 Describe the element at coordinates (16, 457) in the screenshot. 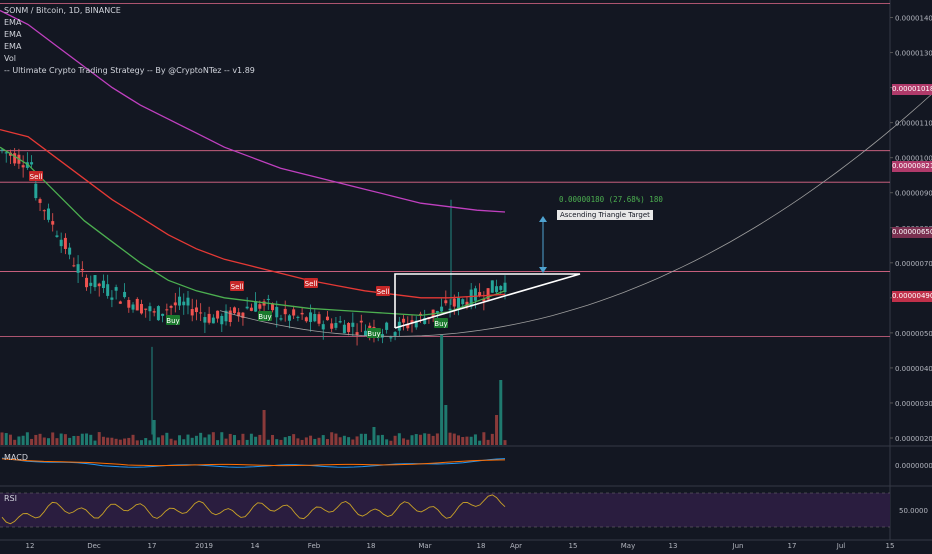

I see `macd-pane-label: MACD` at that location.